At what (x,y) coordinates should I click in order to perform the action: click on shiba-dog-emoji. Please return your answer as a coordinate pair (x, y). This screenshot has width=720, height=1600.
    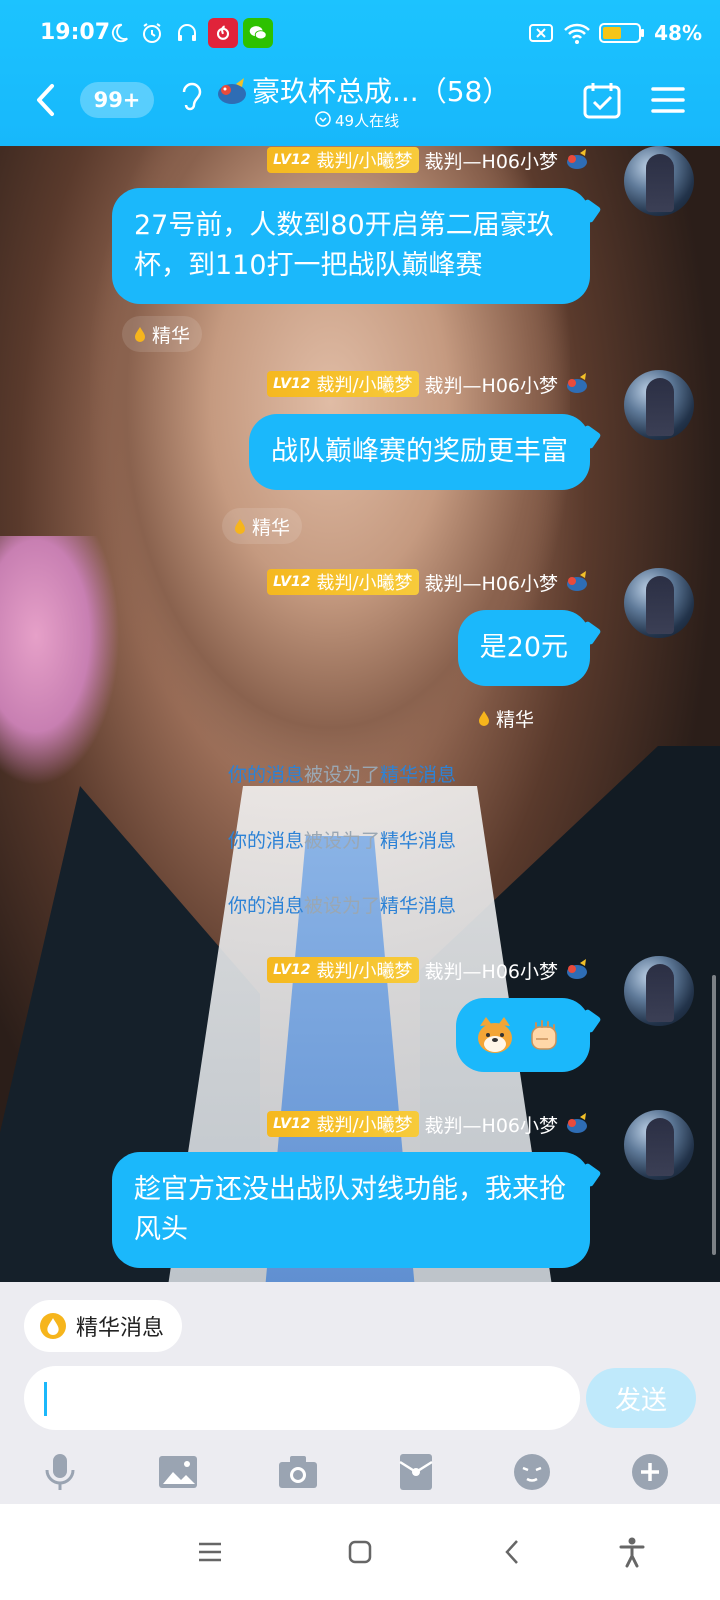
    Looking at the image, I should click on (495, 1035).